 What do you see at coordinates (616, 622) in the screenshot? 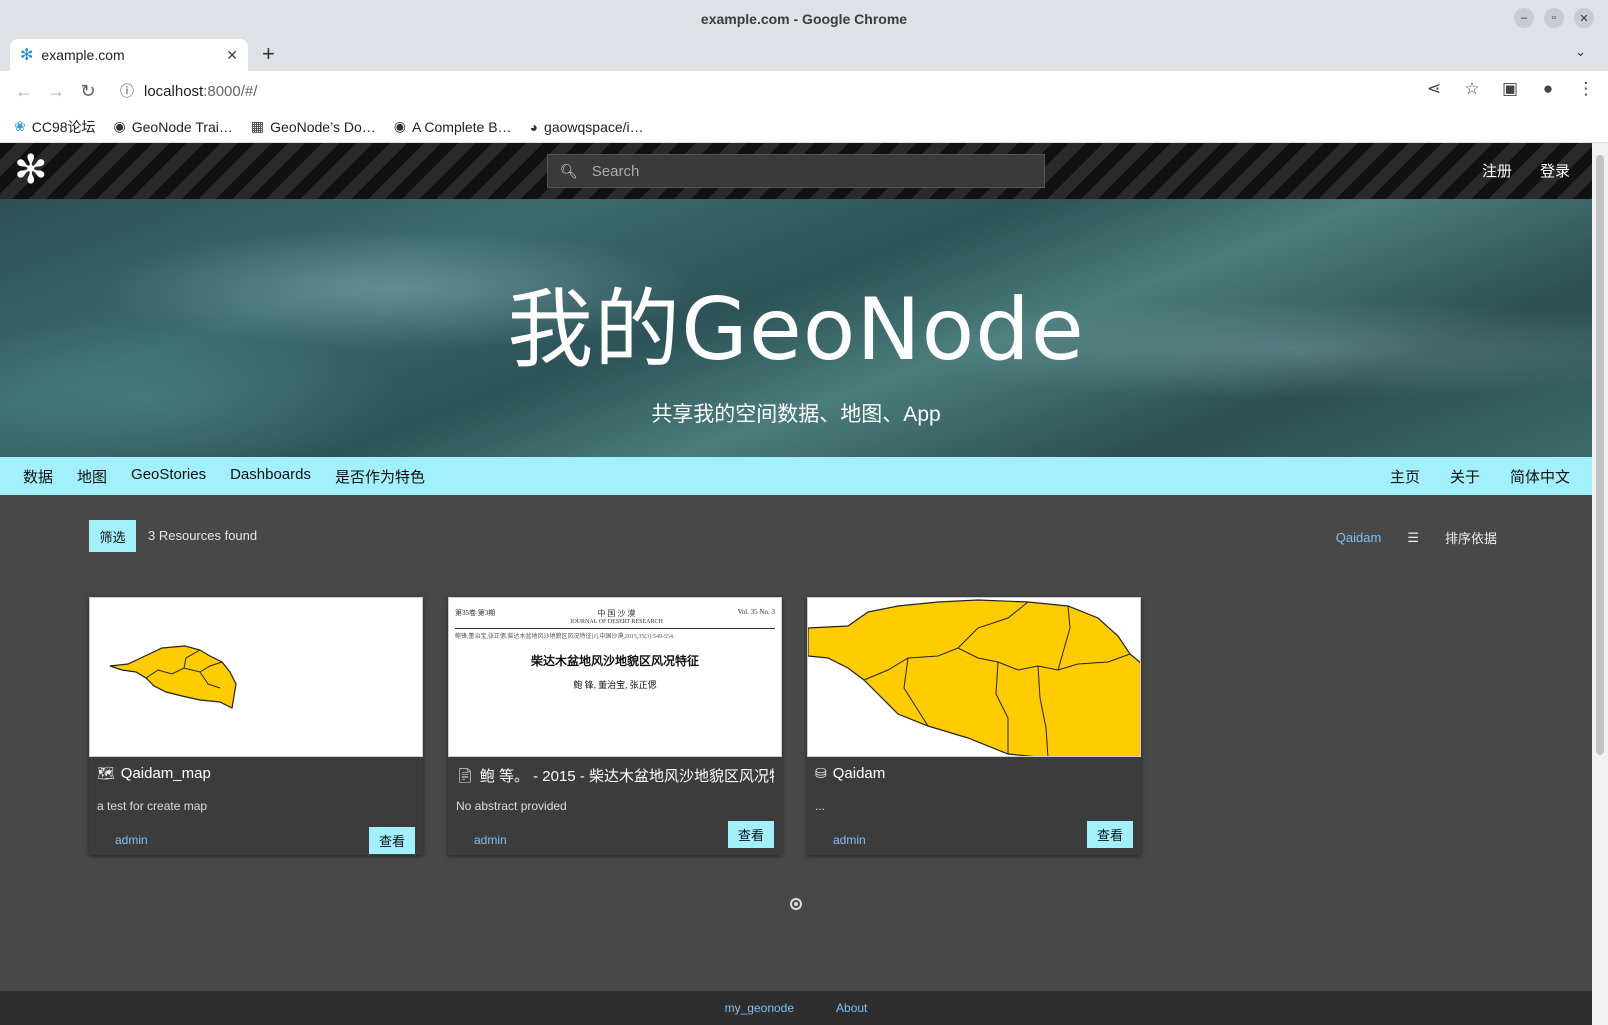
I see `doc-journal-en: JOURNAL OF DESERT RESEARCH` at bounding box center [616, 622].